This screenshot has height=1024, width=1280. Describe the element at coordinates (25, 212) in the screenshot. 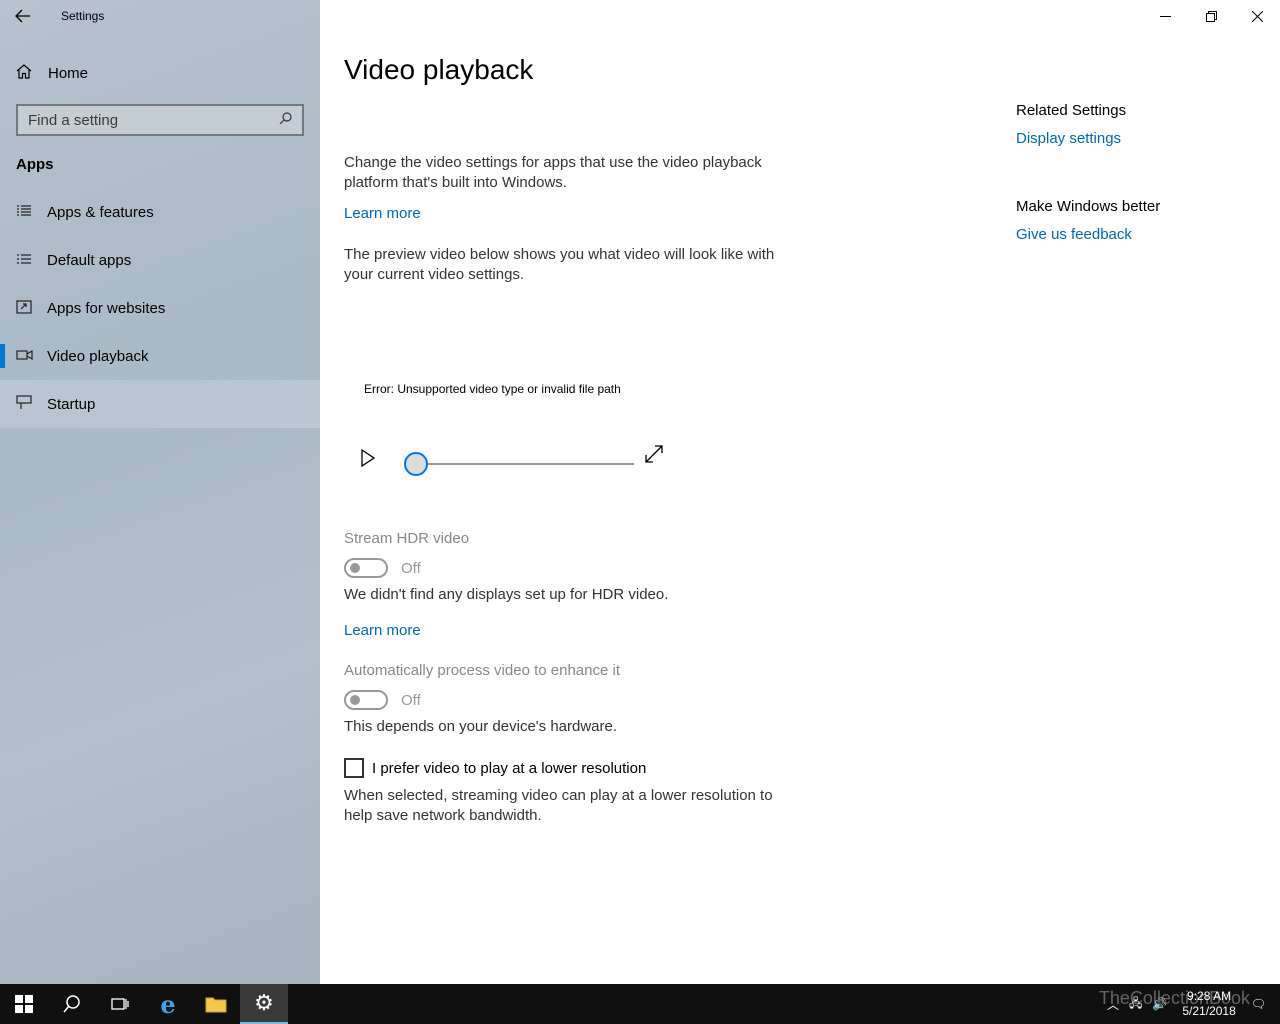

I see `apps-features-icon` at that location.